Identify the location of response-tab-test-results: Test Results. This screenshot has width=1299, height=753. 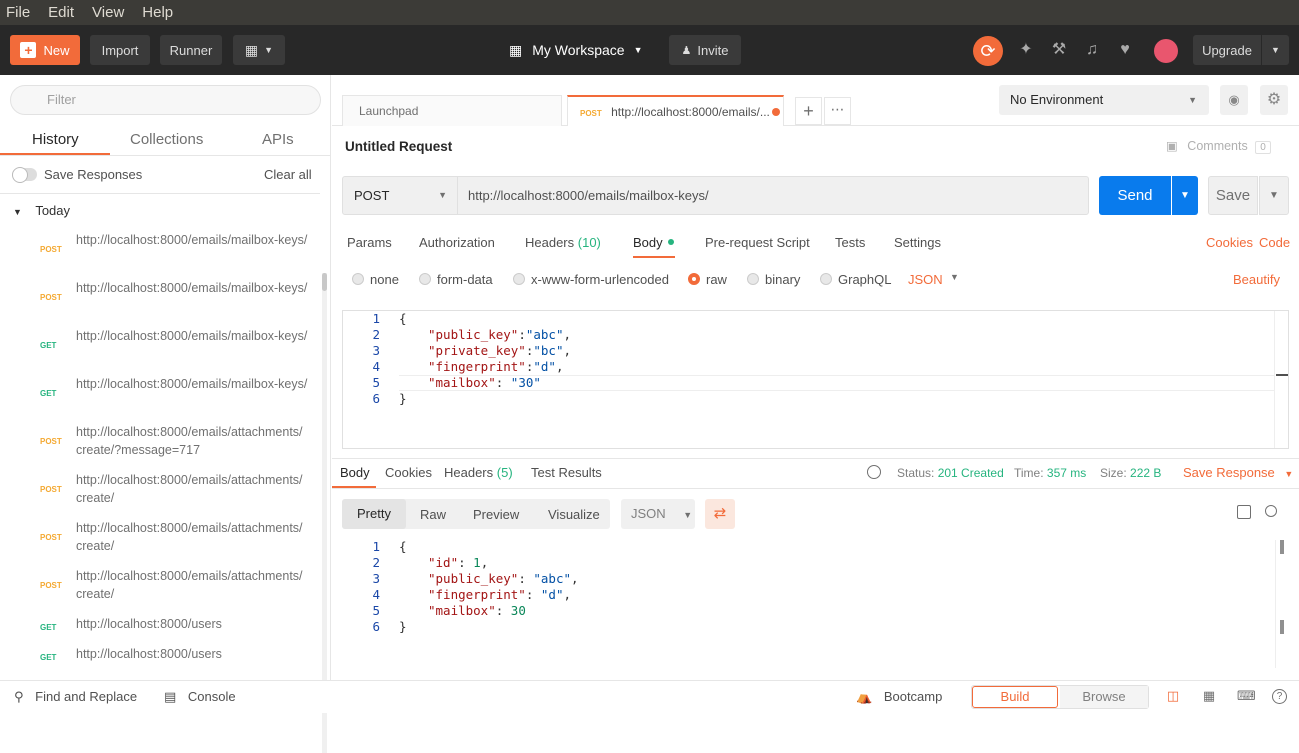
(566, 472).